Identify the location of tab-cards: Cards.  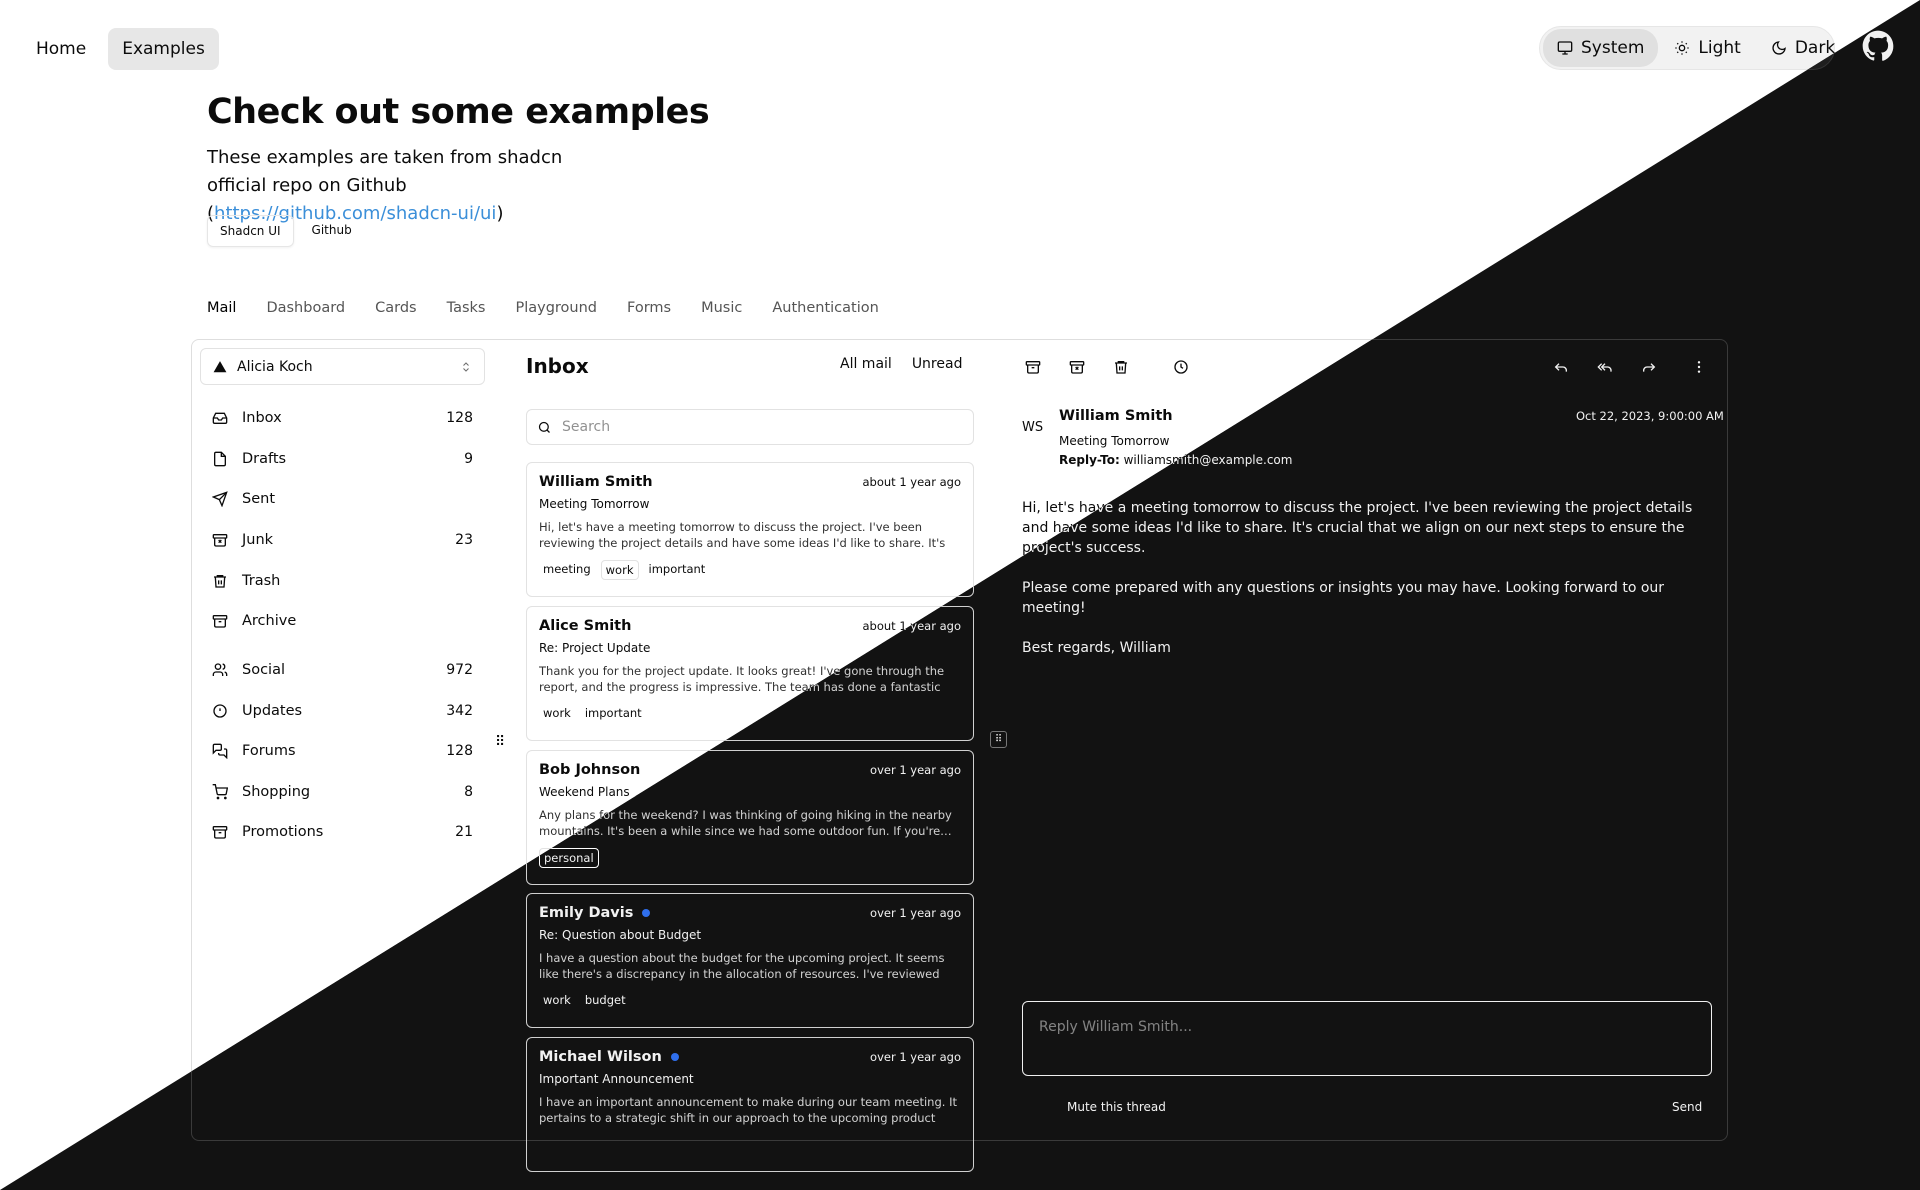
(395, 308).